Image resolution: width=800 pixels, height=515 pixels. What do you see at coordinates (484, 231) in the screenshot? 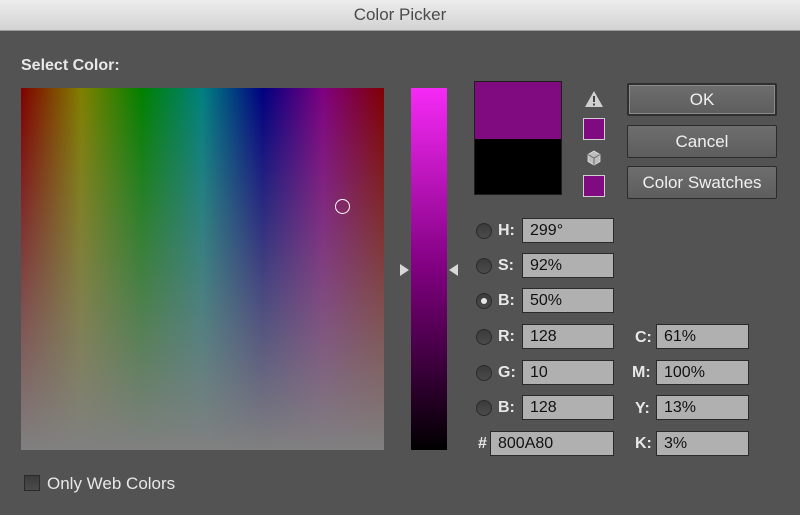
I see `radio-hue` at bounding box center [484, 231].